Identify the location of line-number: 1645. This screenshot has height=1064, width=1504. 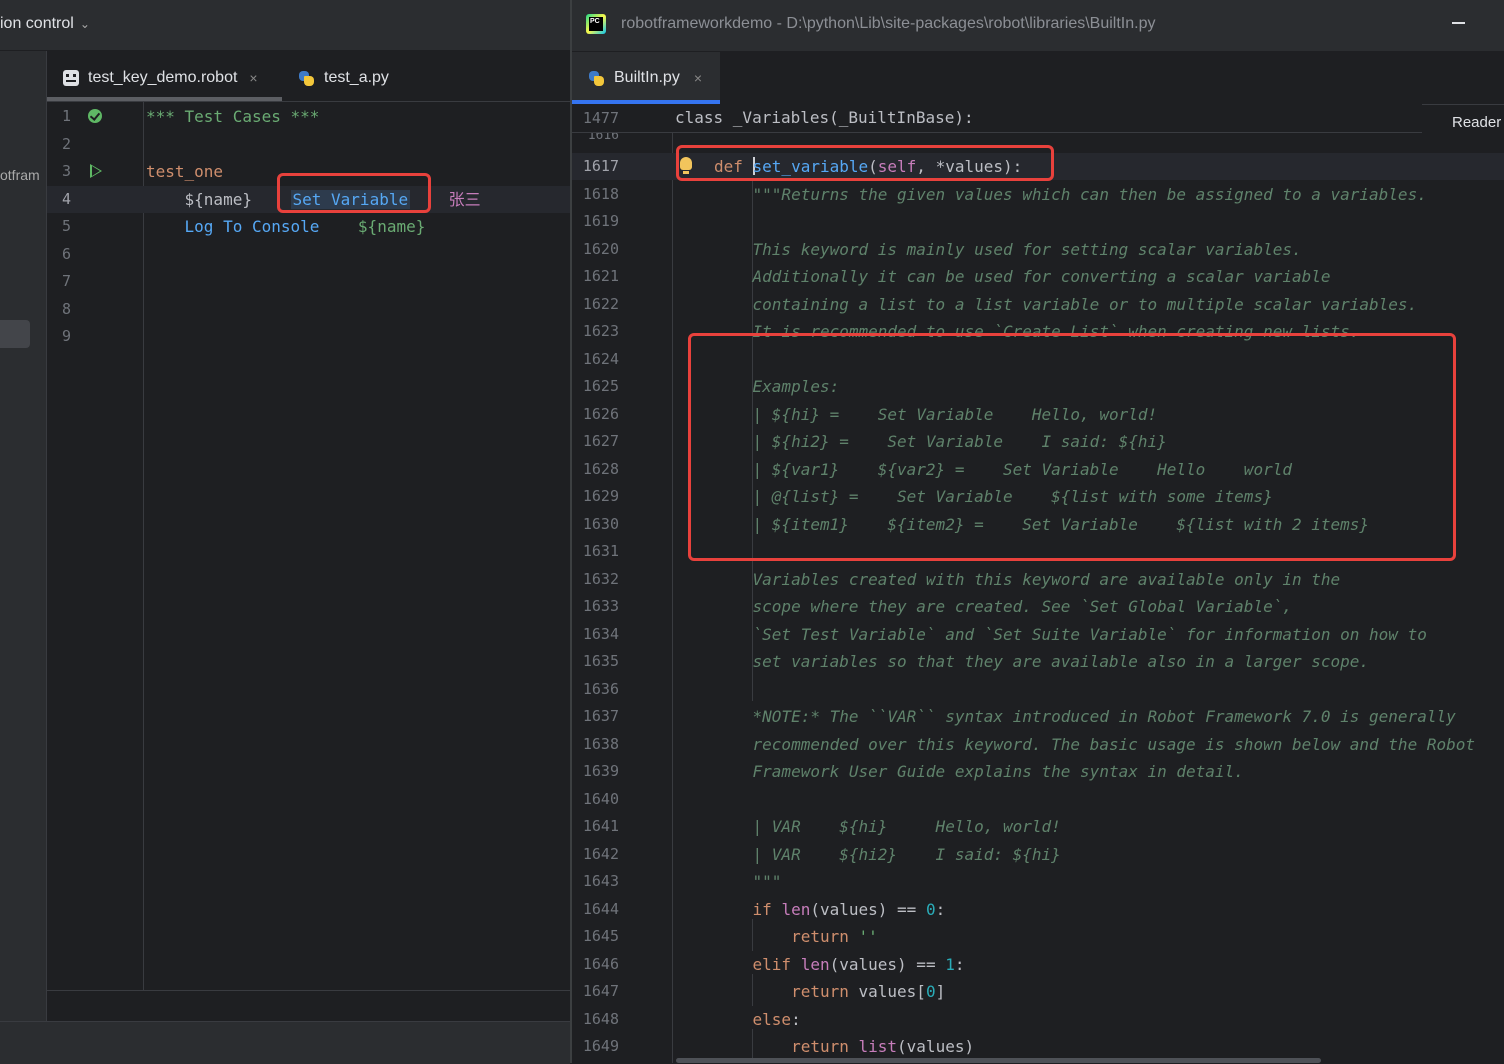
(600, 936).